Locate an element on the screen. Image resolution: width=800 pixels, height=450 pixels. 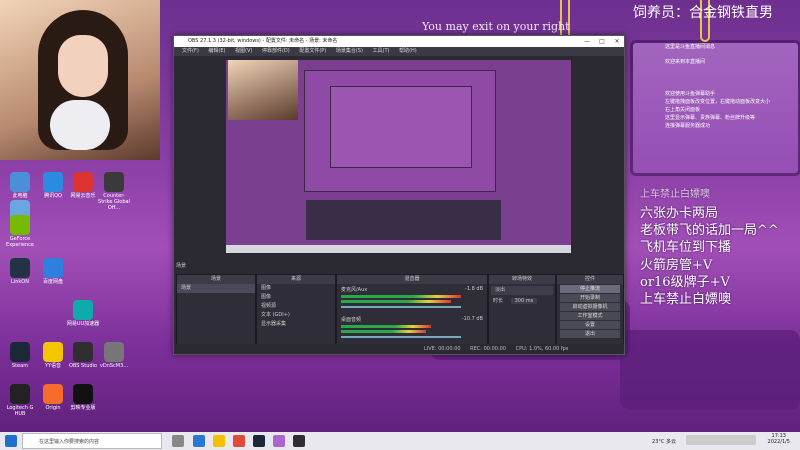
start-recording-button: 开始录制 is located at coordinates (590, 298).